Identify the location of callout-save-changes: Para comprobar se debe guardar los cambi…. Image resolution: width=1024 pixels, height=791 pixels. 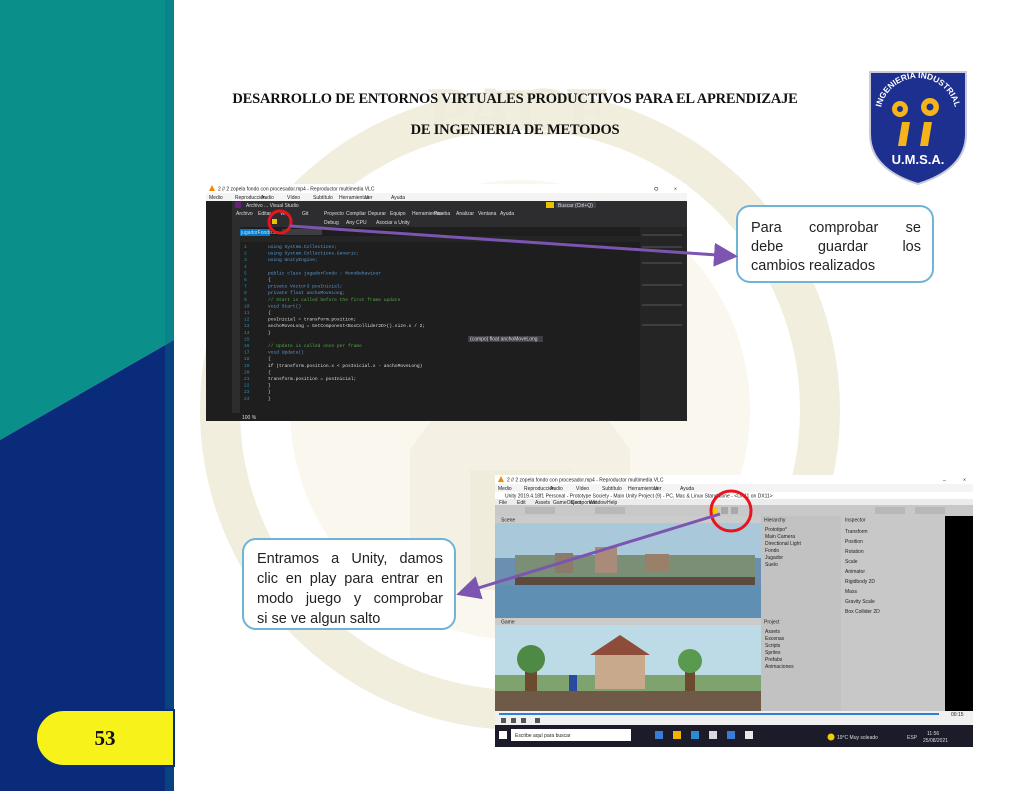
(835, 244).